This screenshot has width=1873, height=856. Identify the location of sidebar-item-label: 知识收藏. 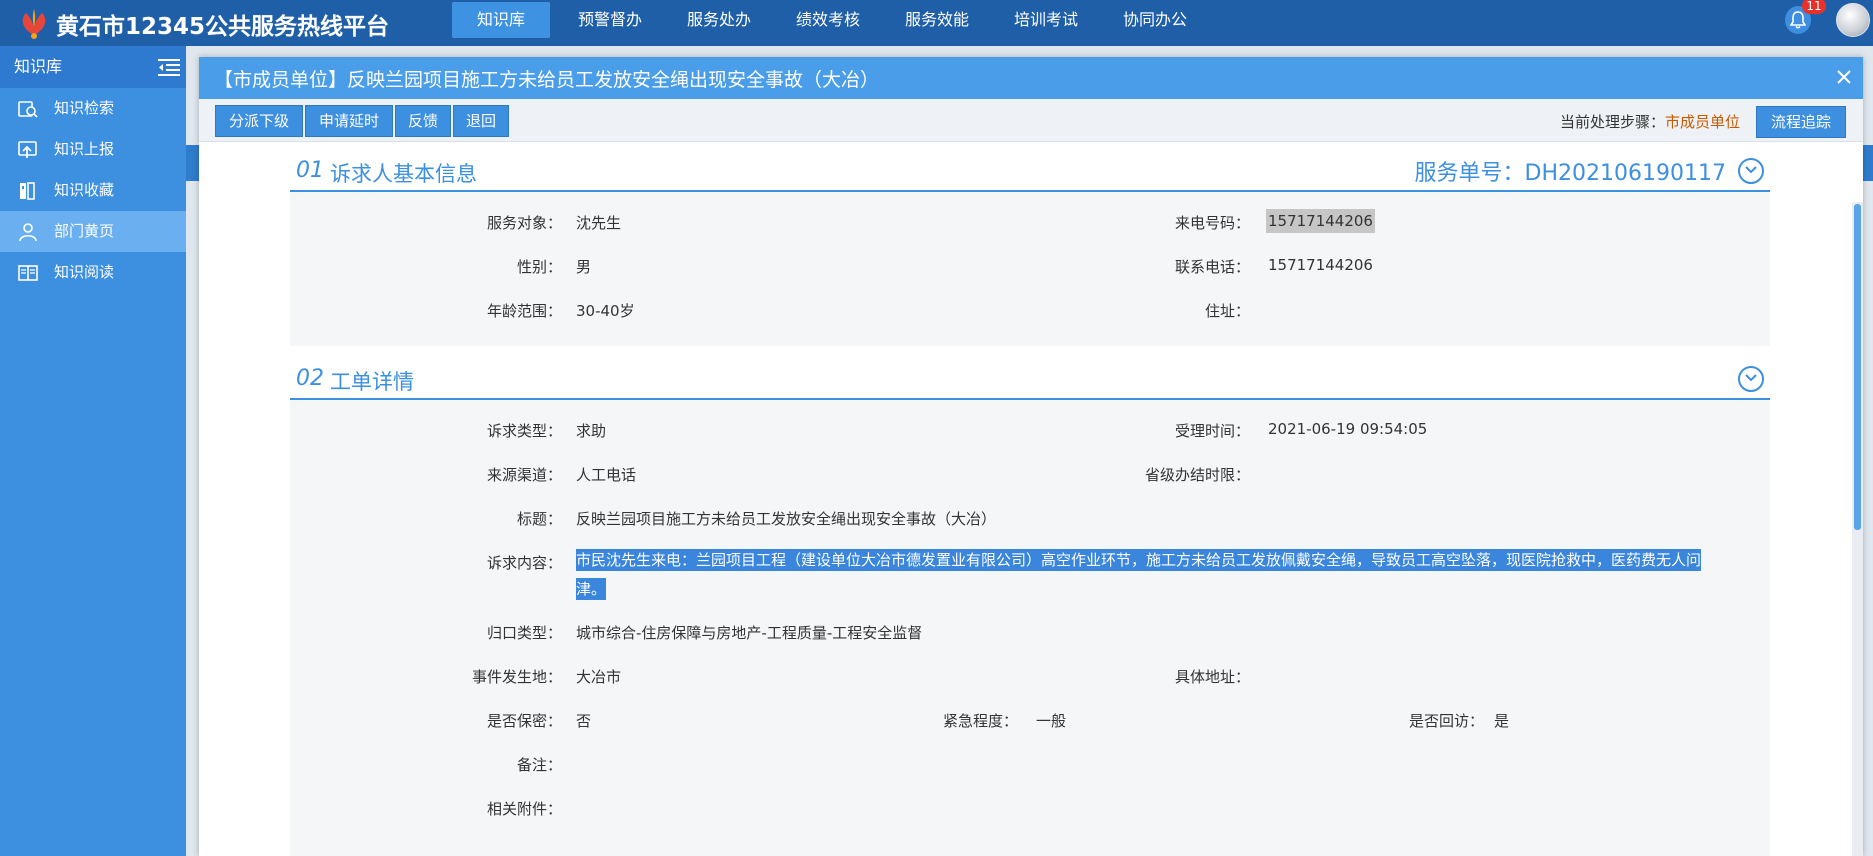
(84, 190).